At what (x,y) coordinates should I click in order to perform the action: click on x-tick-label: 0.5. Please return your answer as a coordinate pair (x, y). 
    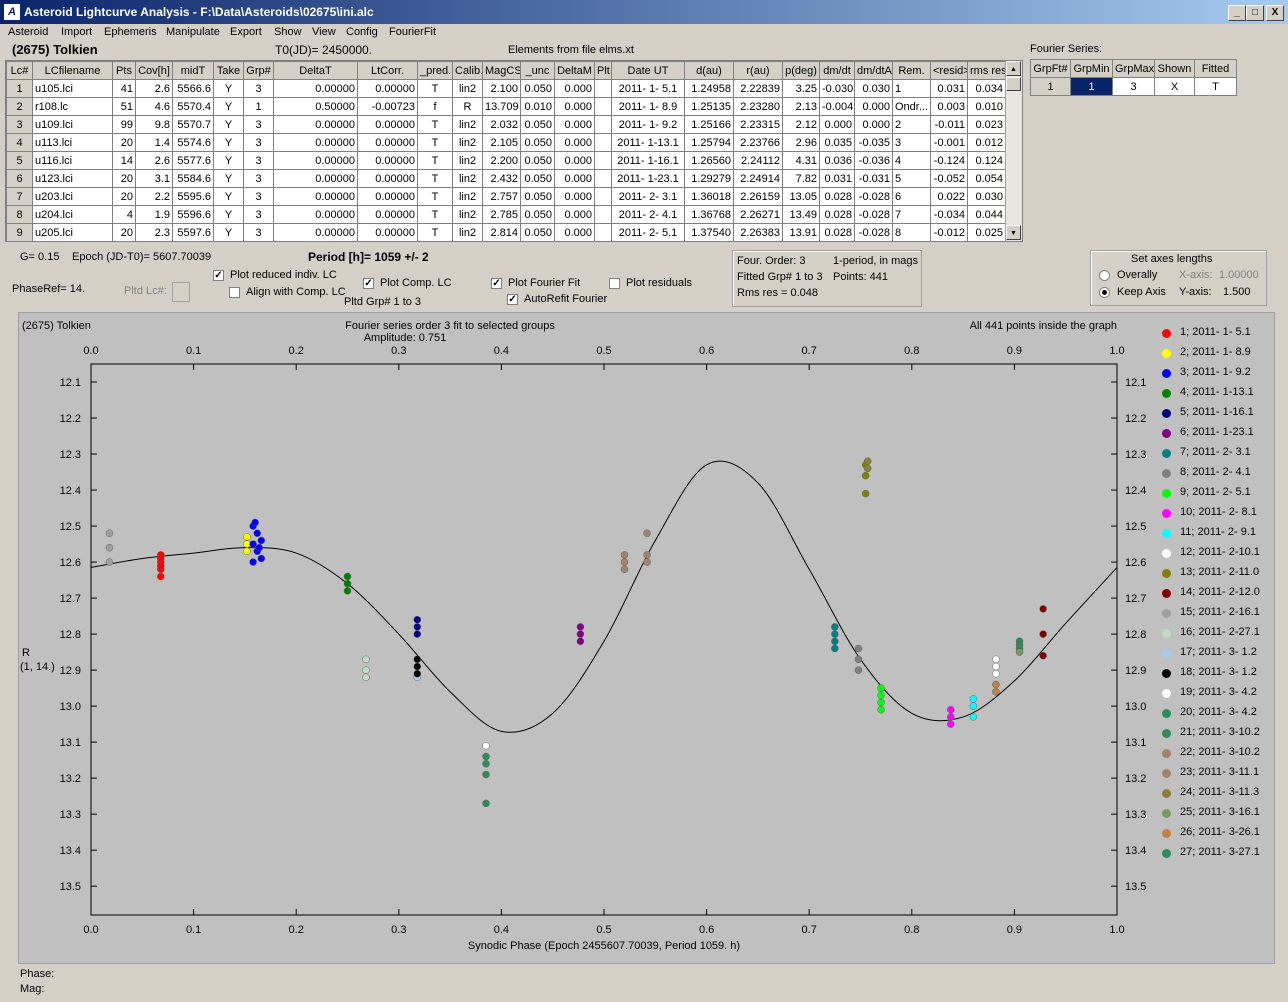
    Looking at the image, I should click on (603, 930).